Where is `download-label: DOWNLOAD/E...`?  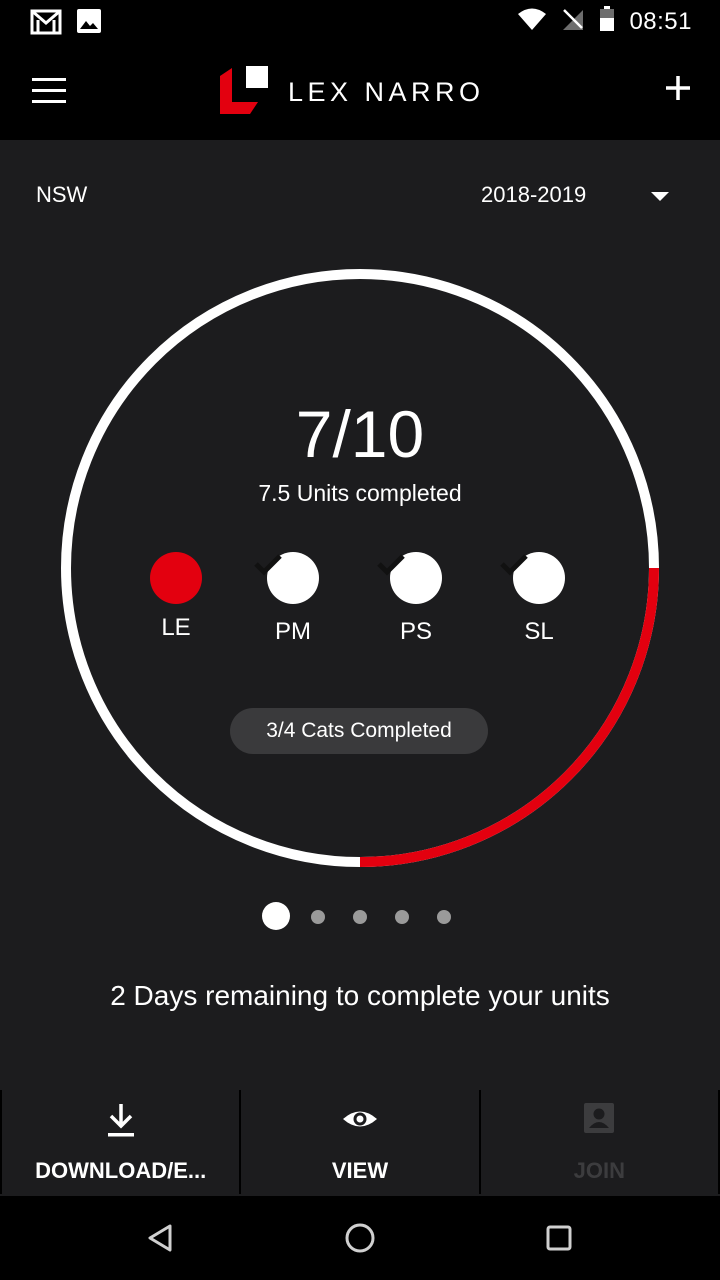
download-label: DOWNLOAD/E... is located at coordinates (121, 1170).